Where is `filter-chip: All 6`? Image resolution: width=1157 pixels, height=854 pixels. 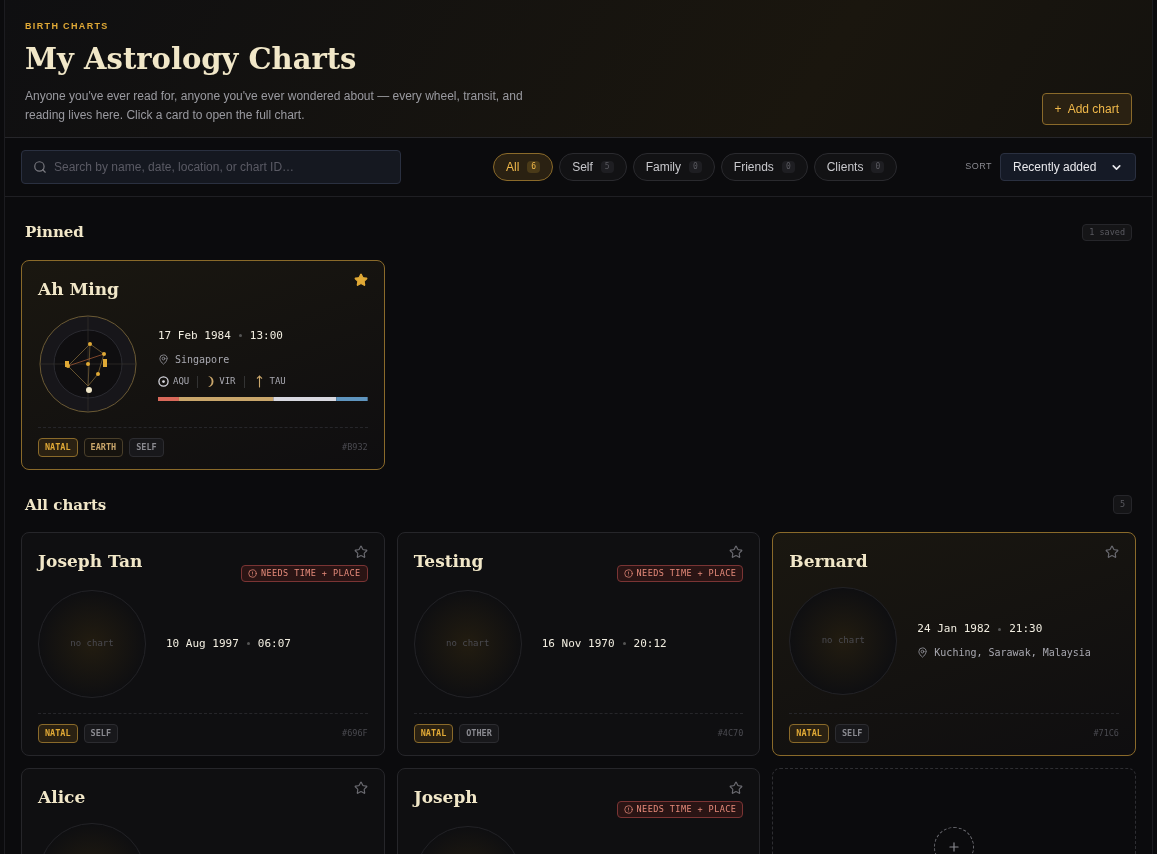
filter-chip: All 6 is located at coordinates (523, 167).